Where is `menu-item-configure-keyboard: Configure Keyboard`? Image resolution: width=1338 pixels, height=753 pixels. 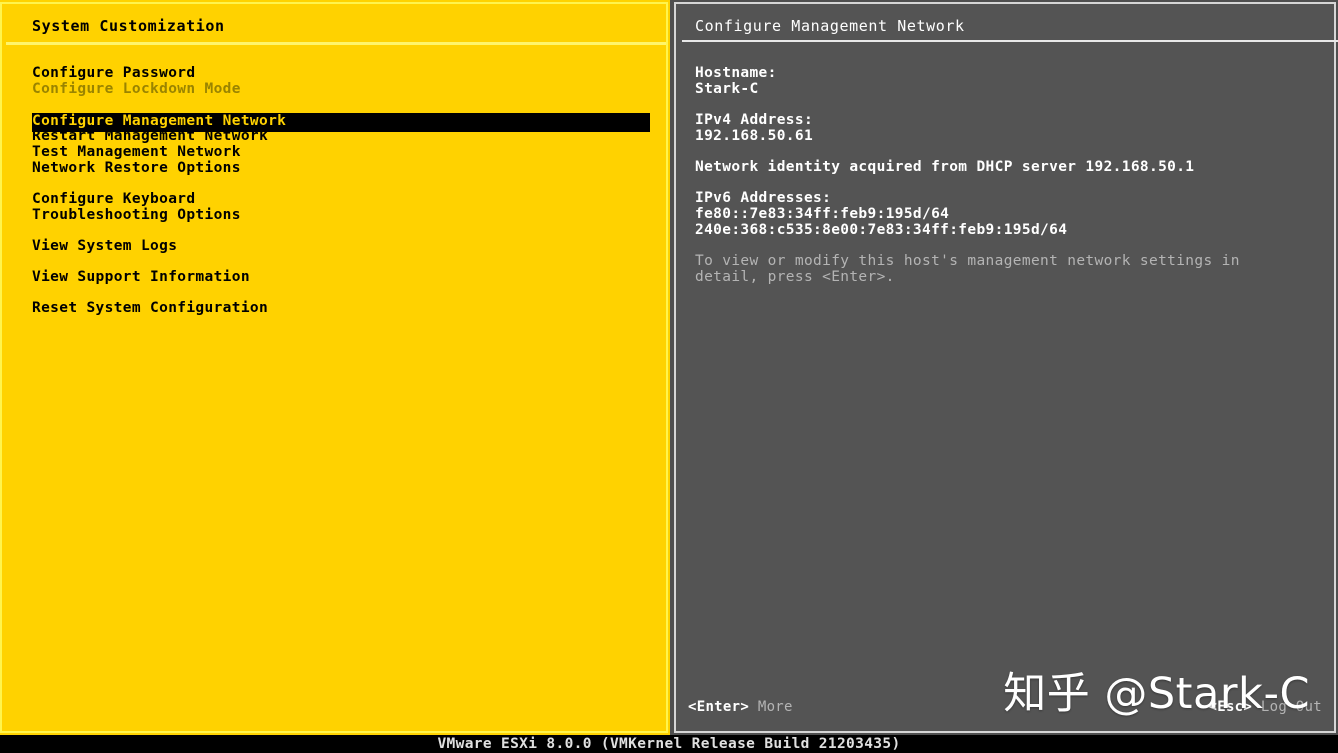
menu-item-configure-keyboard: Configure Keyboard is located at coordinates (113, 199).